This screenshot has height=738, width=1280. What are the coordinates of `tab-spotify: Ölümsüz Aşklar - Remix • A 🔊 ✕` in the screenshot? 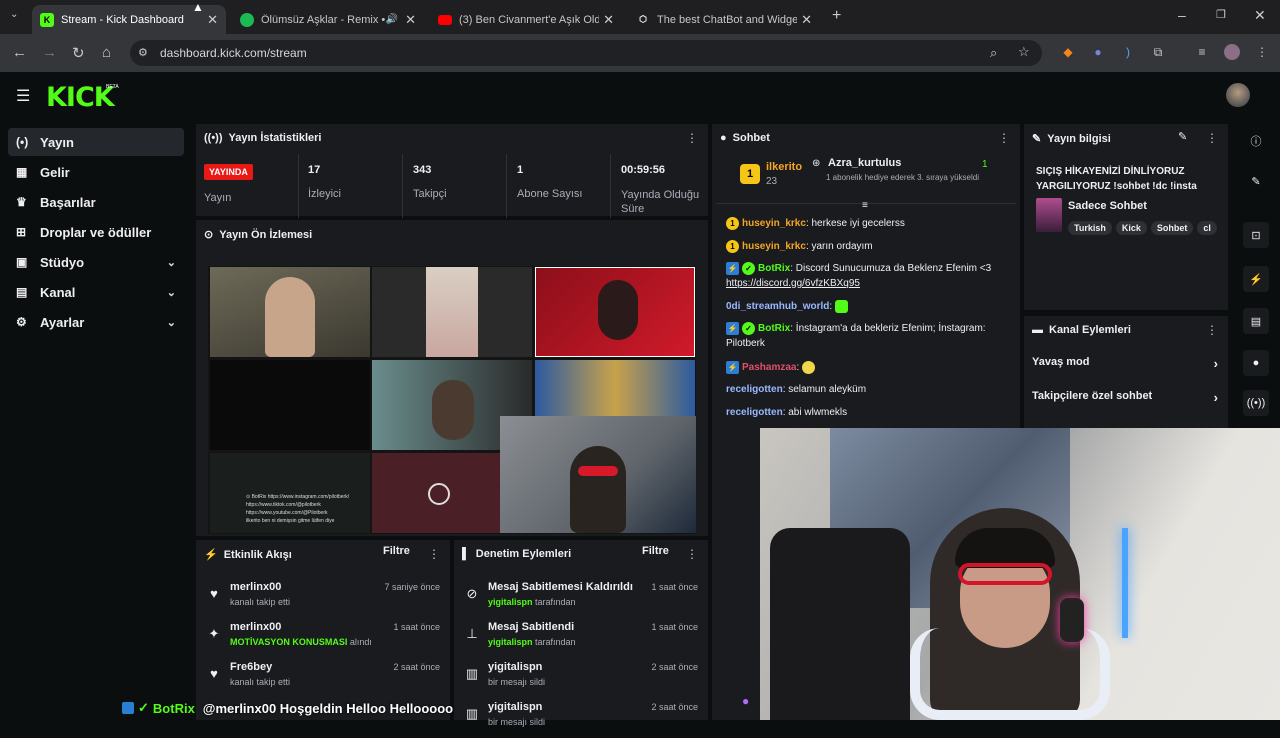 It's located at (328, 19).